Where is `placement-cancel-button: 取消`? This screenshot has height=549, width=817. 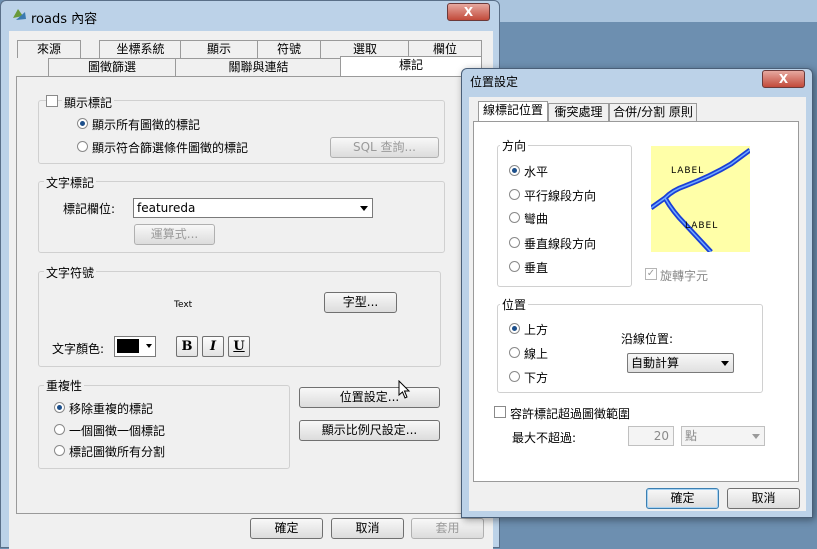
placement-cancel-button: 取消 is located at coordinates (763, 498).